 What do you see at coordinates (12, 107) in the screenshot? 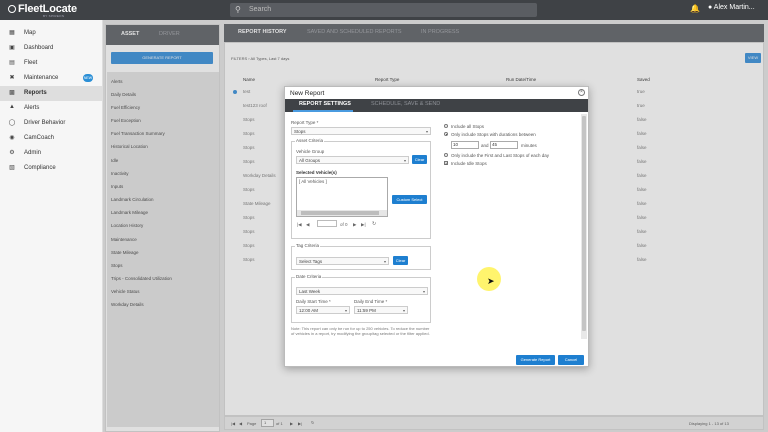
I see `alert-icon: ▲` at bounding box center [12, 107].